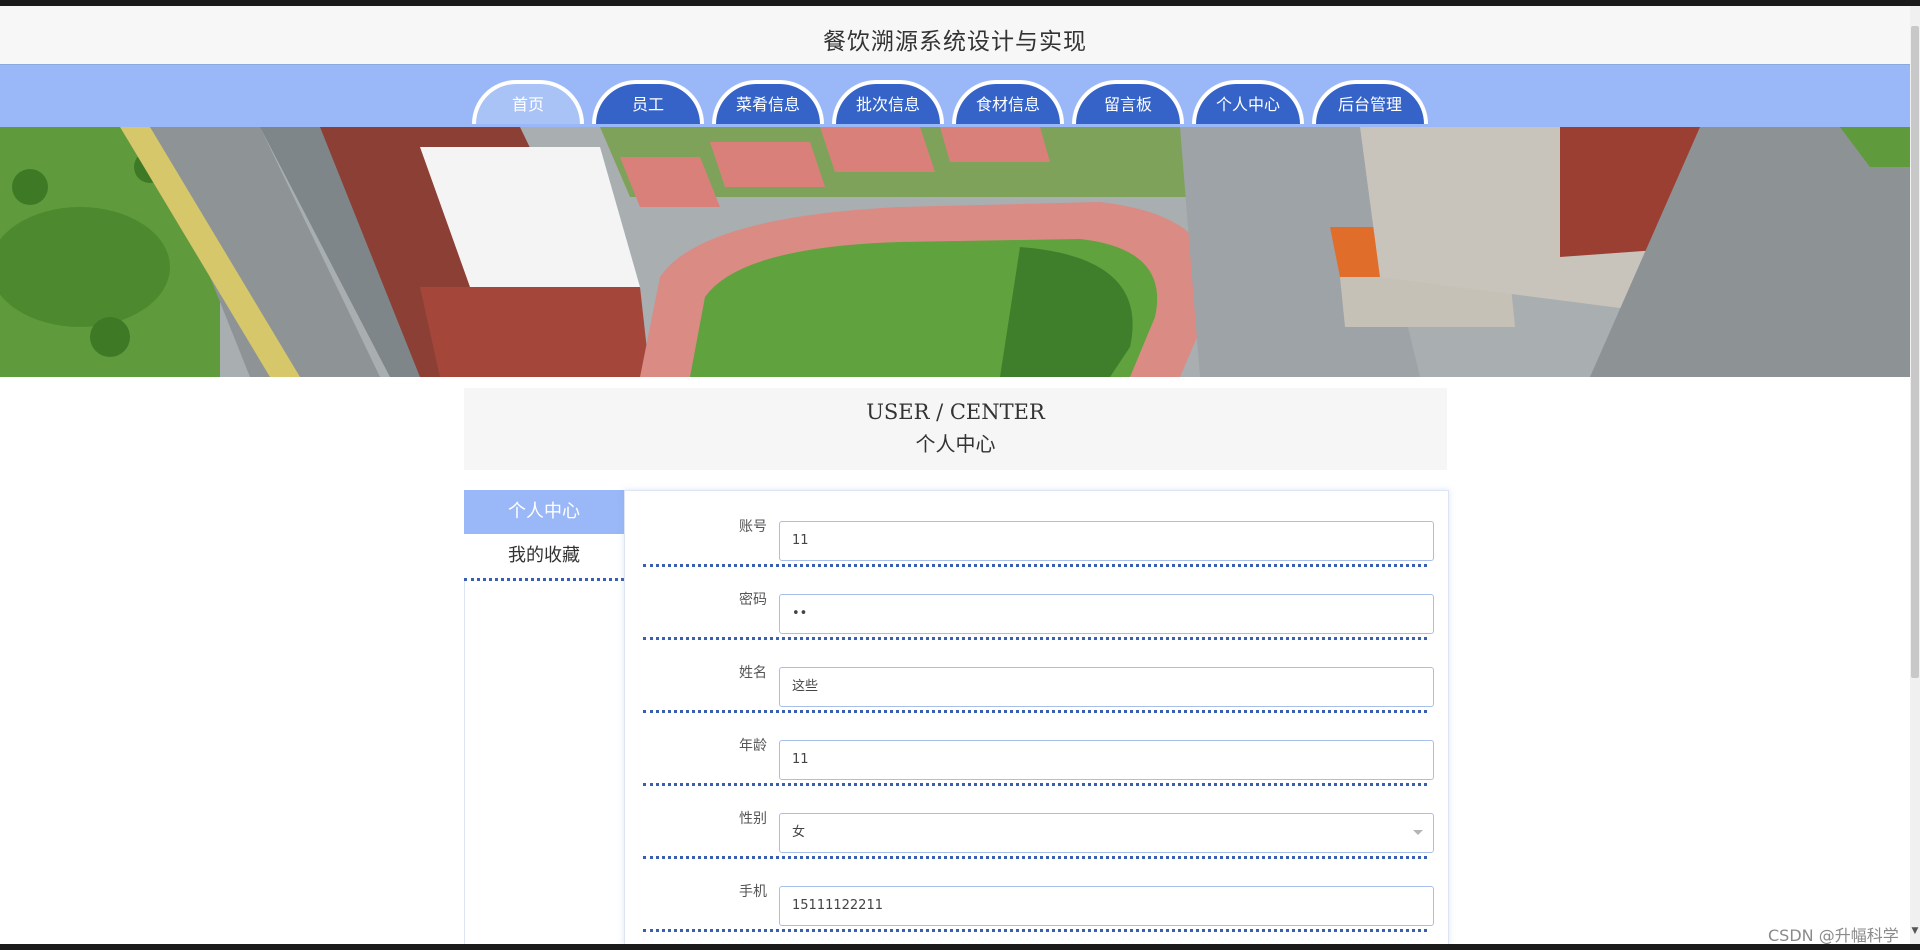  I want to click on form-row-password: 密码 ••, so click(1038, 602).